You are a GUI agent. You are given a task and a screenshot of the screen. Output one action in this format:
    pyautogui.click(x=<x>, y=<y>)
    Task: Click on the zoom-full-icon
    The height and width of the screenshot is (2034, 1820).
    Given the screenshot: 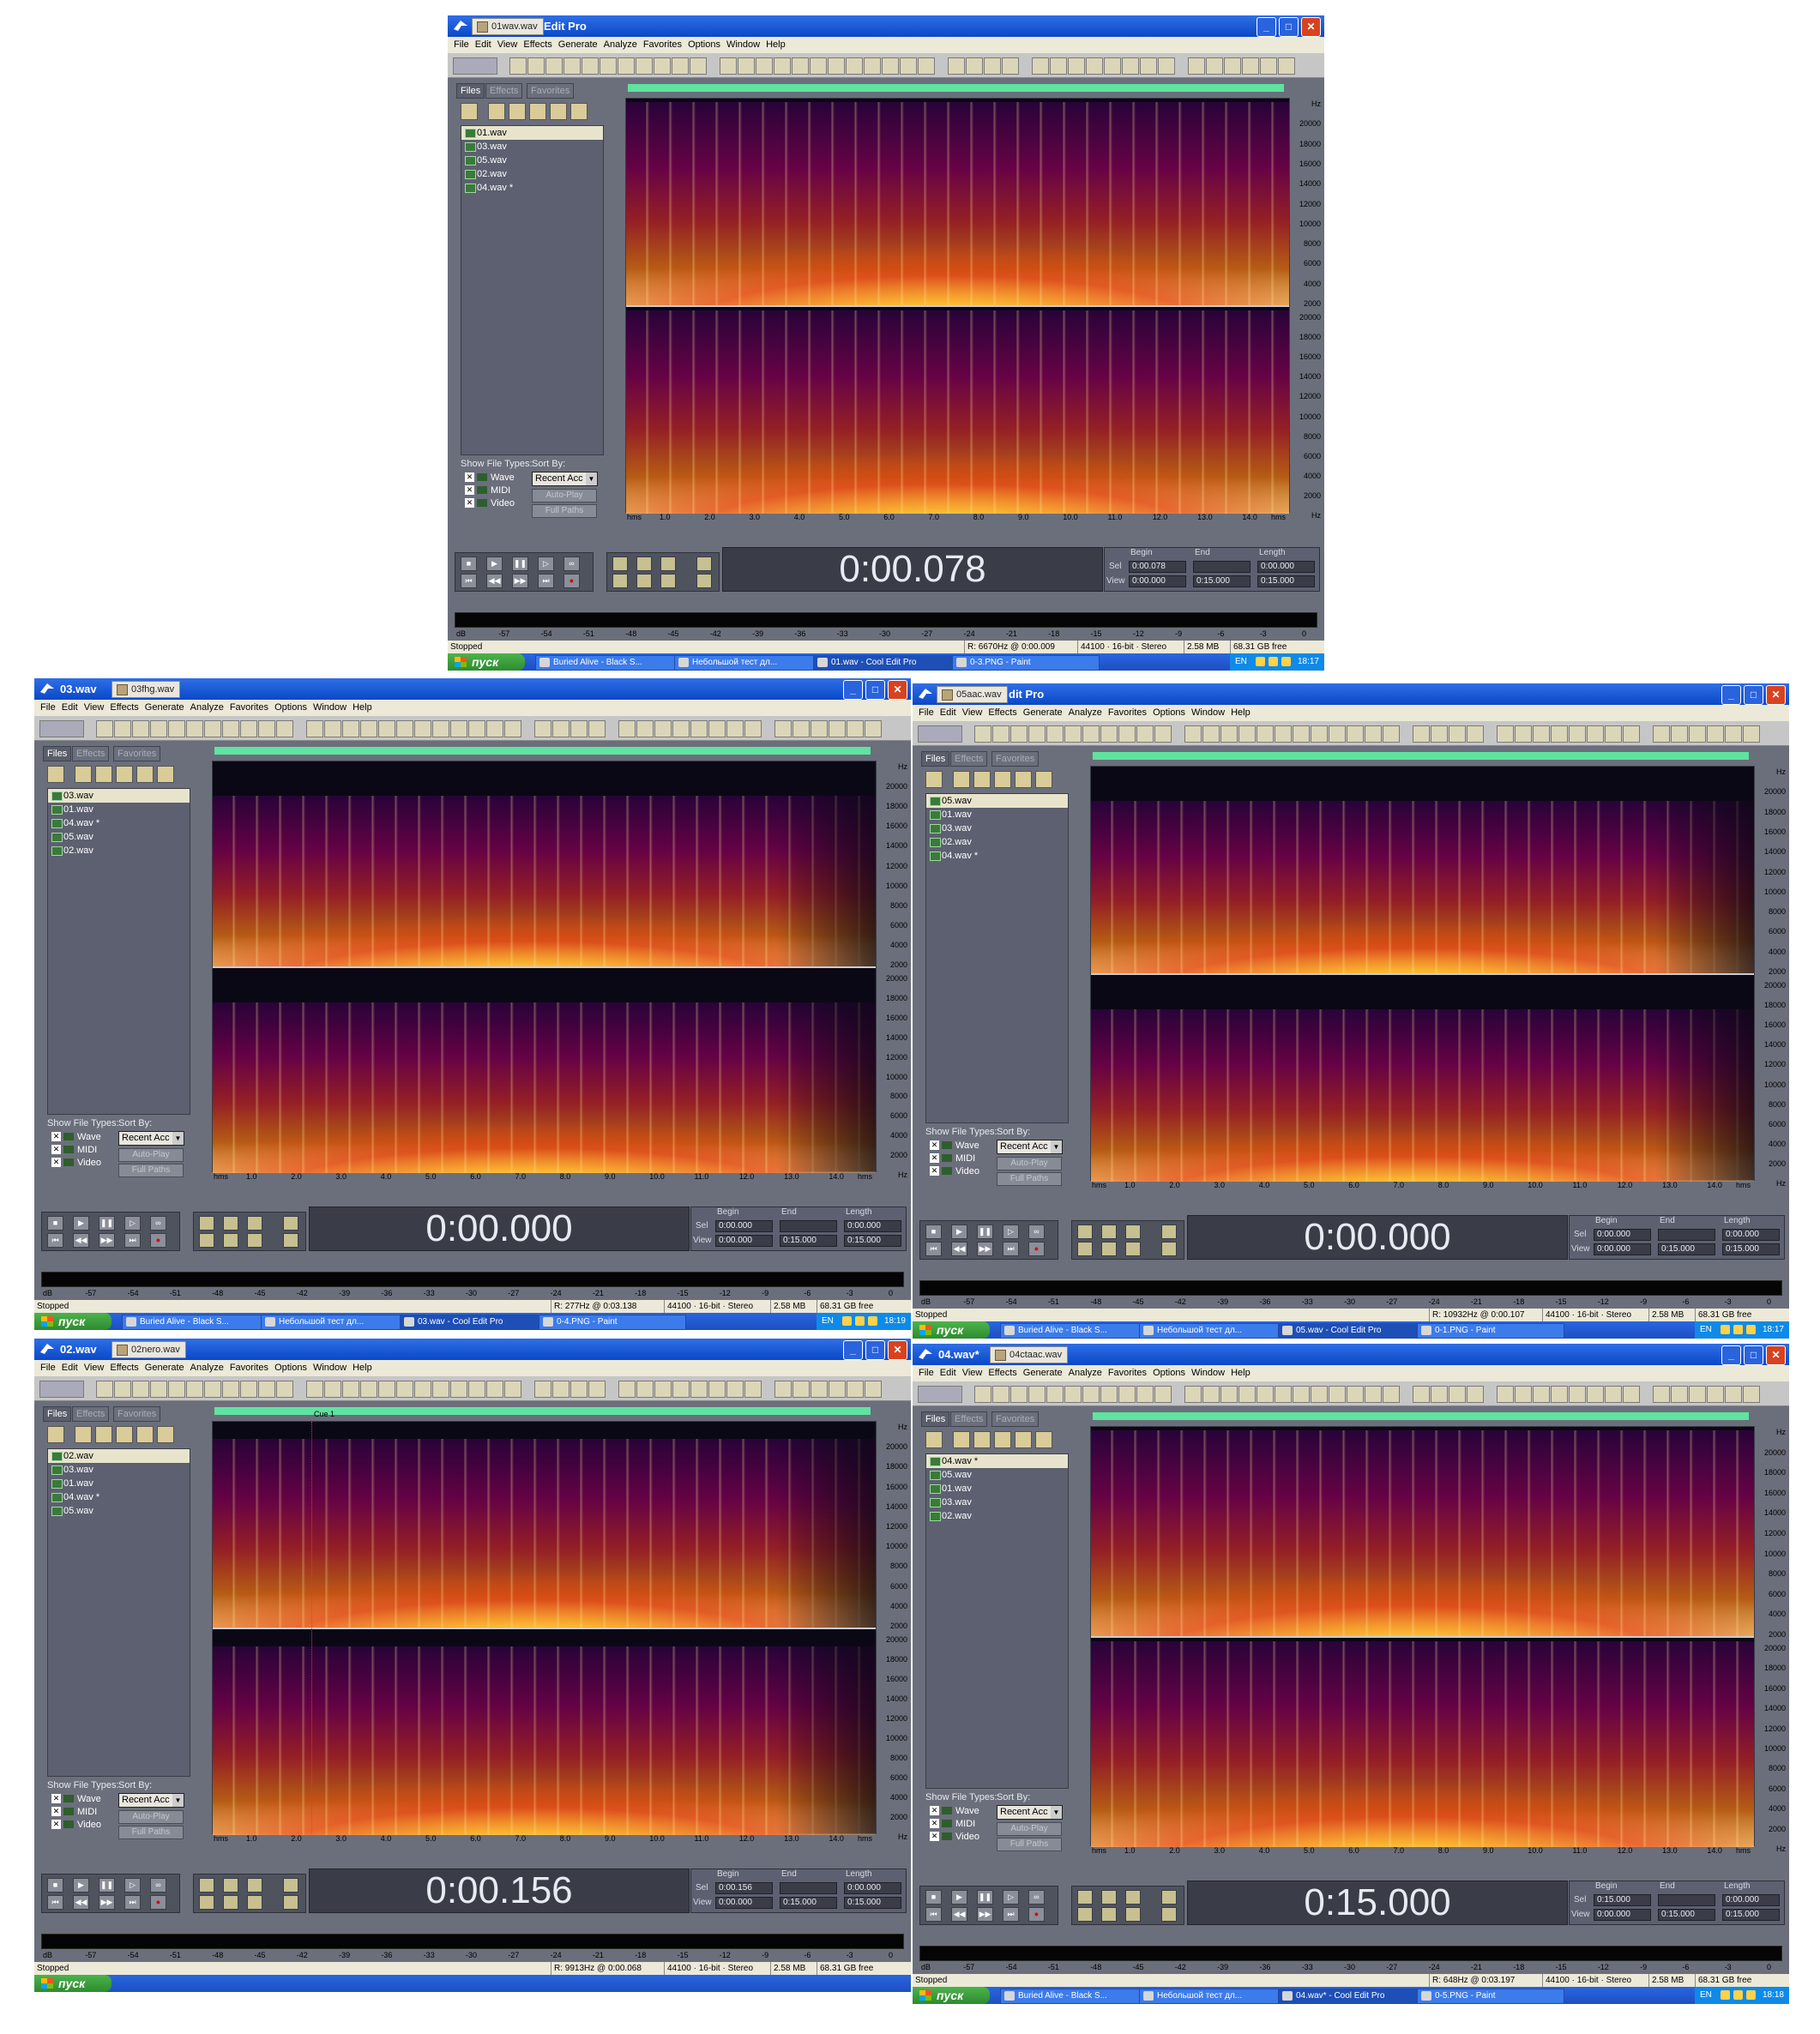 What is the action you would take?
    pyautogui.click(x=1133, y=1897)
    